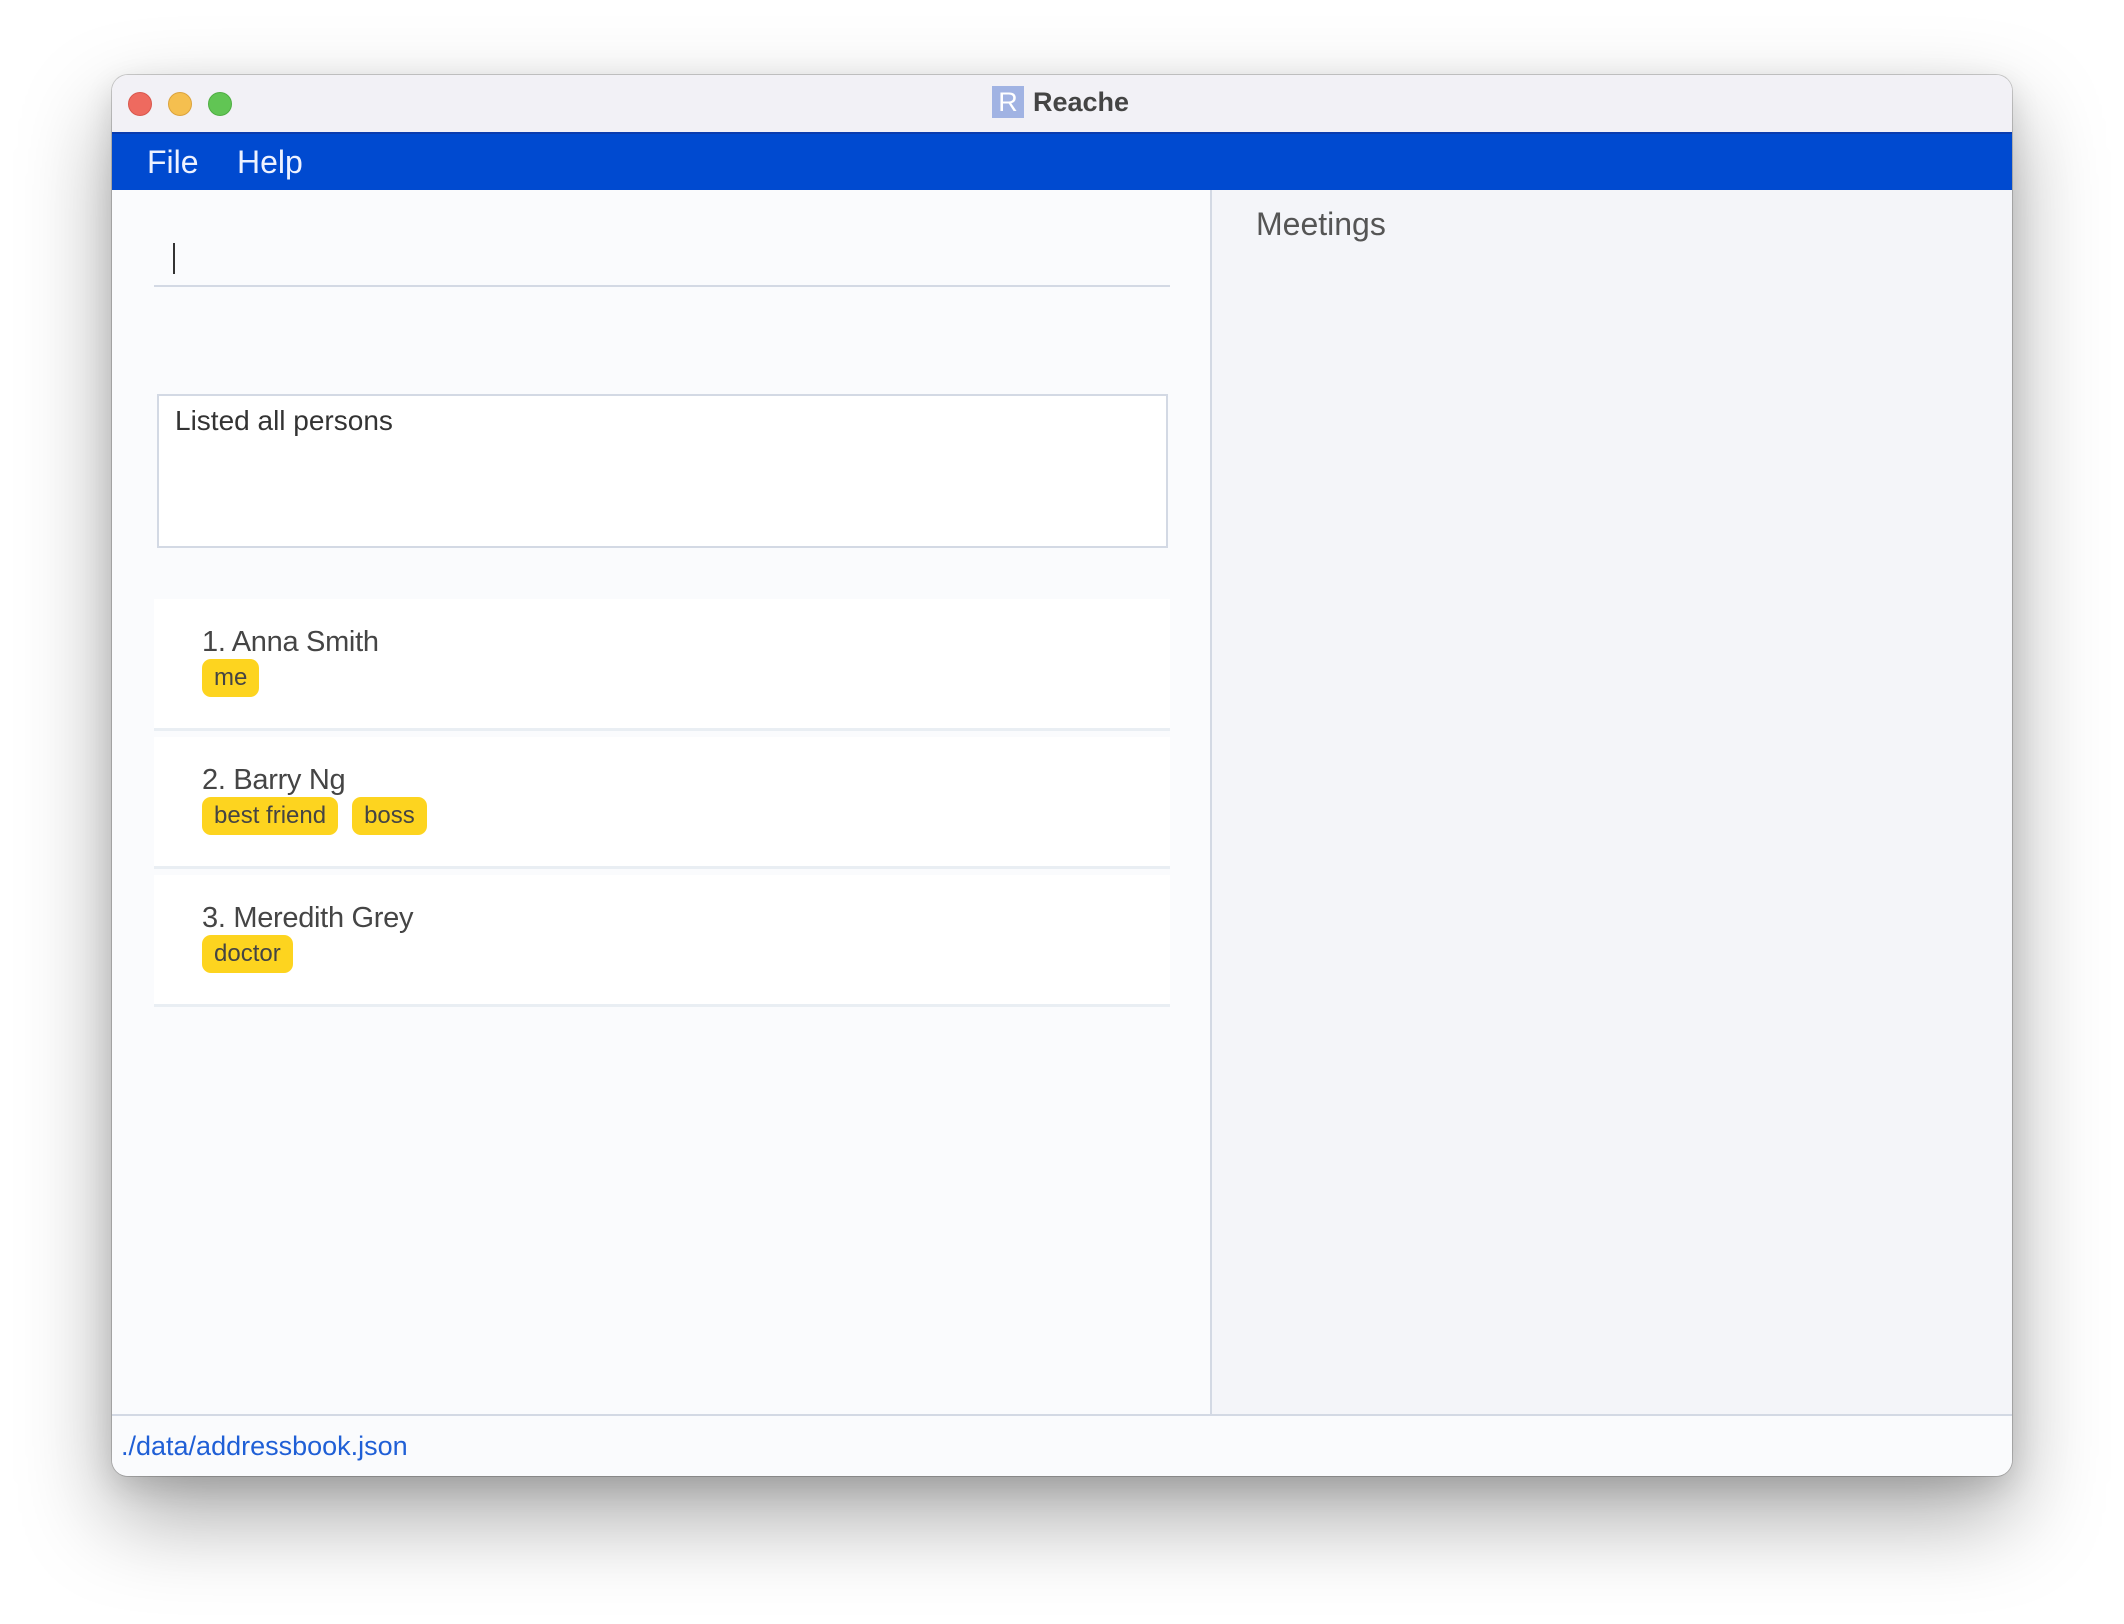 Image resolution: width=2124 pixels, height=1624 pixels. Describe the element at coordinates (1321, 224) in the screenshot. I see `meetings-title: Meetings` at that location.